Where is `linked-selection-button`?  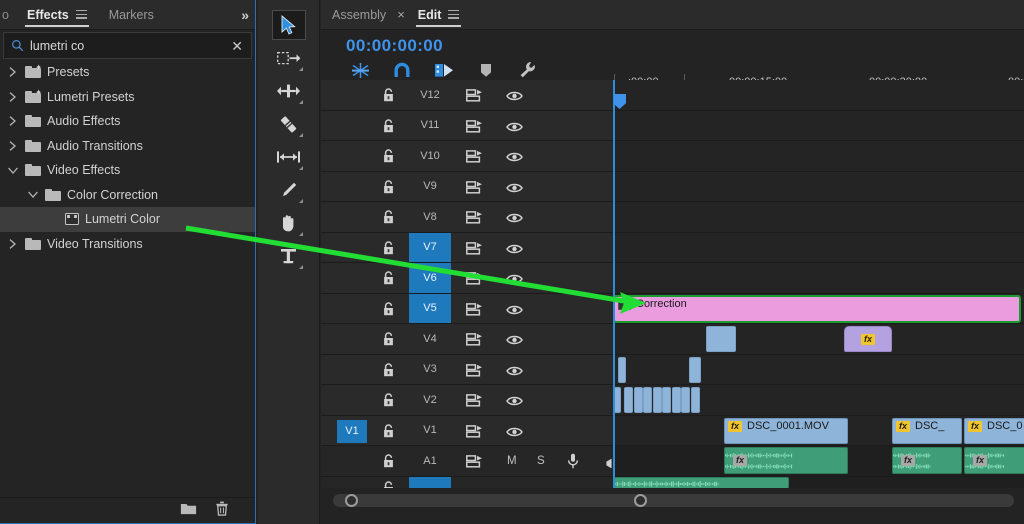
linked-selection-button is located at coordinates (444, 70).